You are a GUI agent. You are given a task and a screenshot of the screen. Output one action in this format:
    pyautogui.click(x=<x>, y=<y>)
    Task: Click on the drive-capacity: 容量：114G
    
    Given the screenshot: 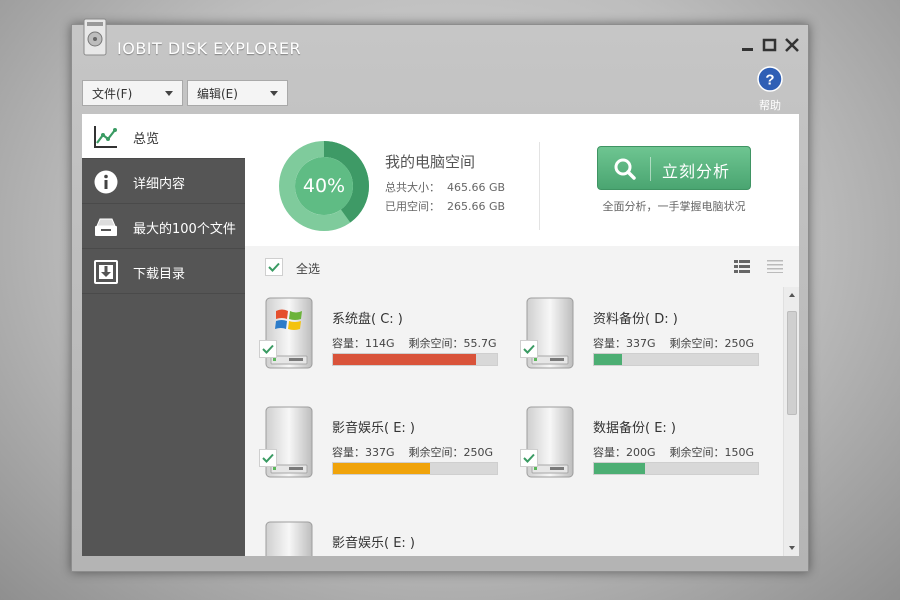 What is the action you would take?
    pyautogui.click(x=363, y=343)
    